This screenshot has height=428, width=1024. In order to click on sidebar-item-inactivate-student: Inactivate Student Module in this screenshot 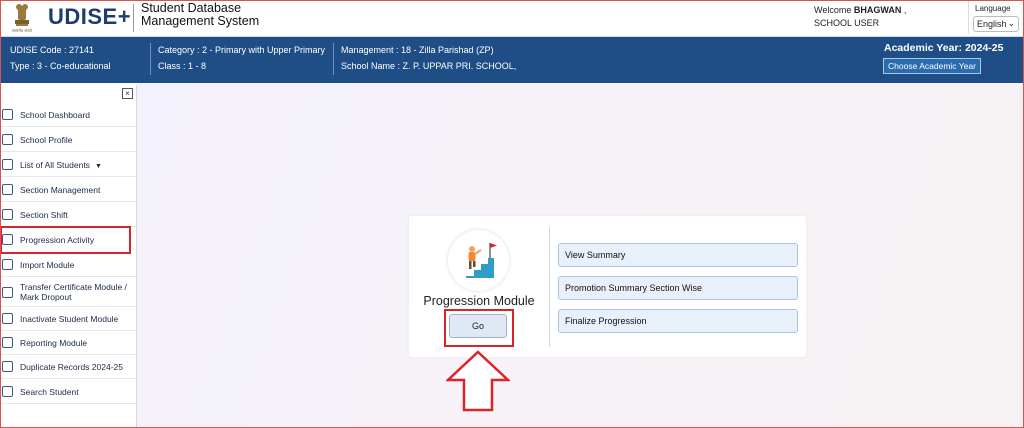, I will do `click(68, 319)`.